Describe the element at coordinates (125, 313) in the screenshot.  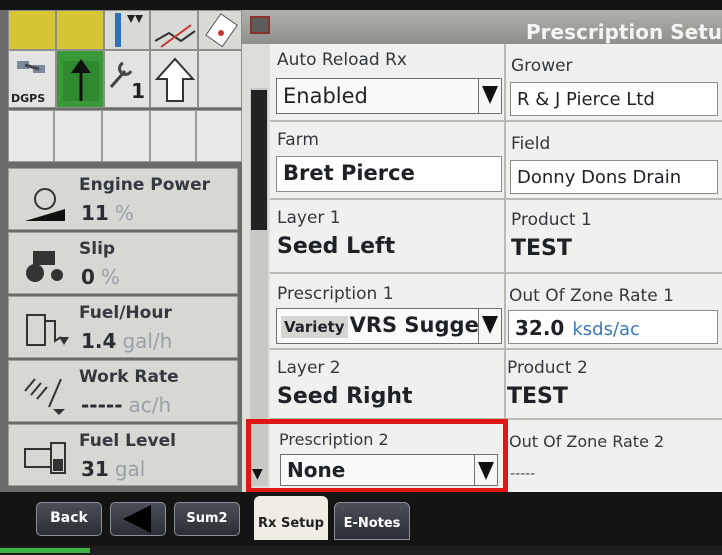
I see `gauge-label: Fuel/Hour` at that location.